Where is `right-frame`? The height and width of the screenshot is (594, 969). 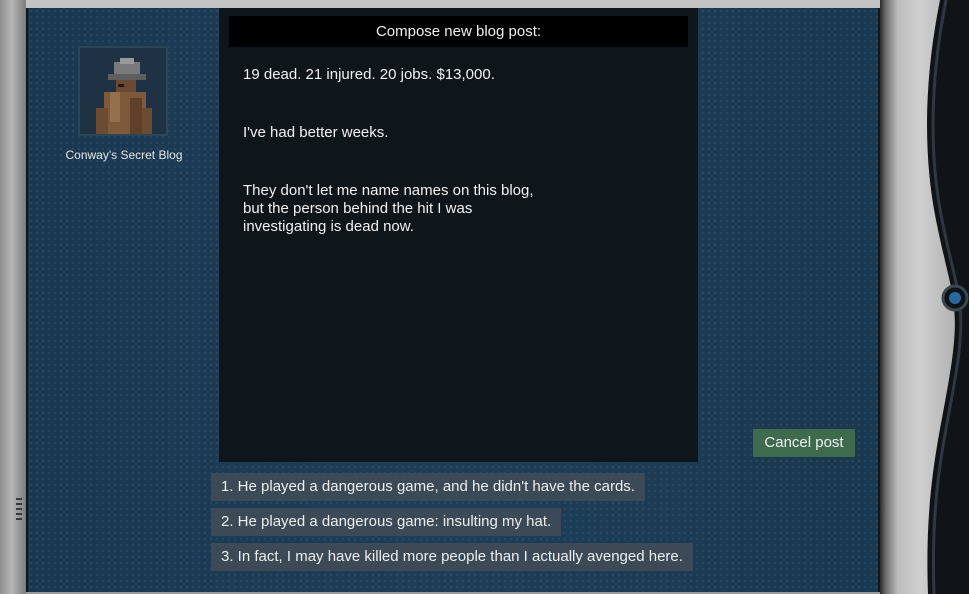
right-frame is located at coordinates (924, 297).